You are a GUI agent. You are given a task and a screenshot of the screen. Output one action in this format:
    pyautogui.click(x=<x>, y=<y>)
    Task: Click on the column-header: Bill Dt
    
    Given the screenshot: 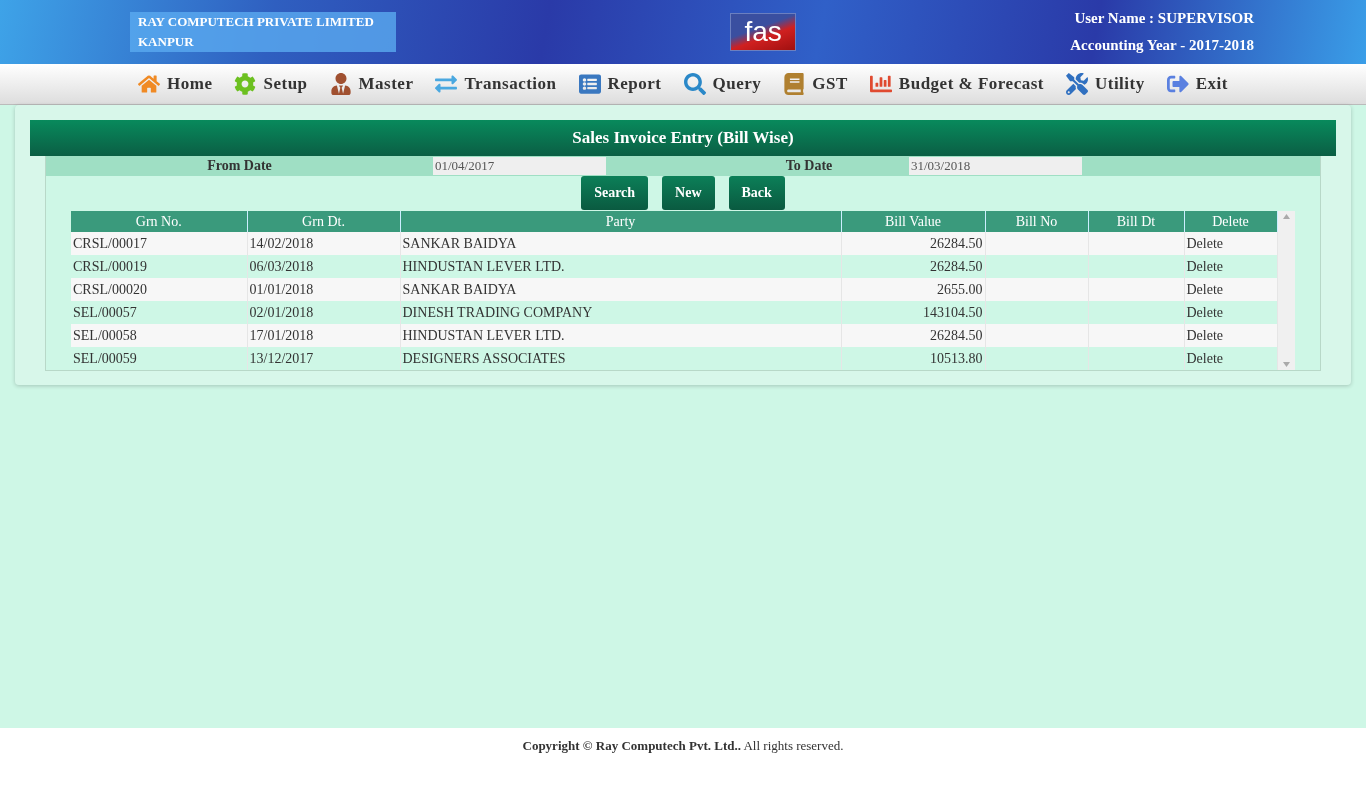 What is the action you would take?
    pyautogui.click(x=1136, y=221)
    